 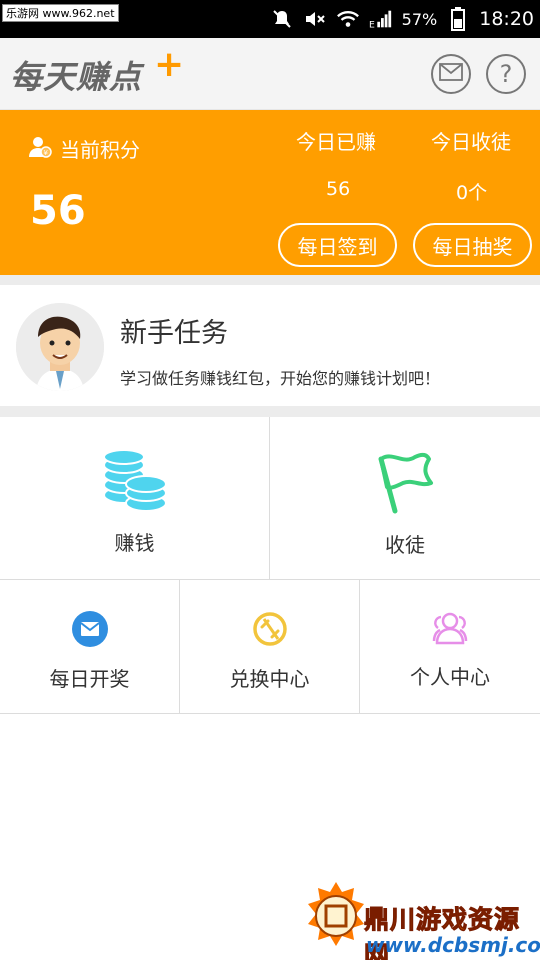 I want to click on exchange-center-button: 兑换中心, so click(x=269, y=647).